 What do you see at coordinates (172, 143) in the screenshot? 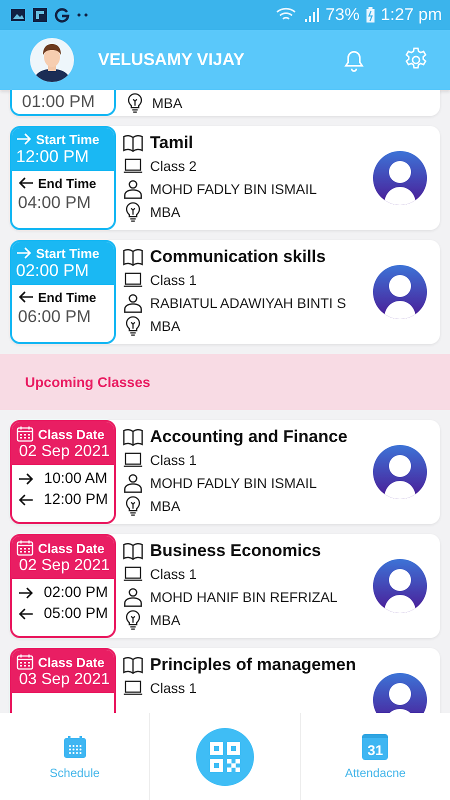
I see `subject-title: Tamil` at bounding box center [172, 143].